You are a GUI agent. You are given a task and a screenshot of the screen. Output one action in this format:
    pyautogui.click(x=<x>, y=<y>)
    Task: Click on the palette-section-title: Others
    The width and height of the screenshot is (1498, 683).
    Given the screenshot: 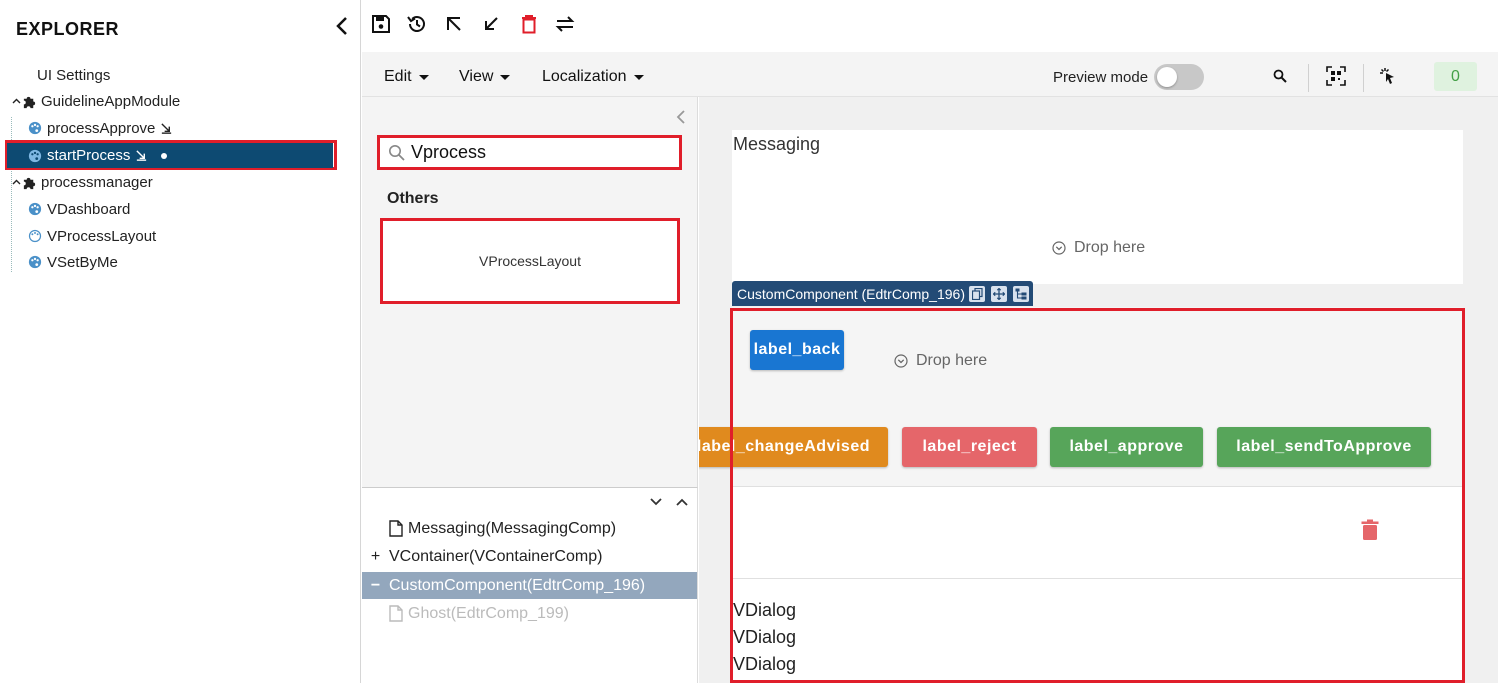 What is the action you would take?
    pyautogui.click(x=413, y=198)
    